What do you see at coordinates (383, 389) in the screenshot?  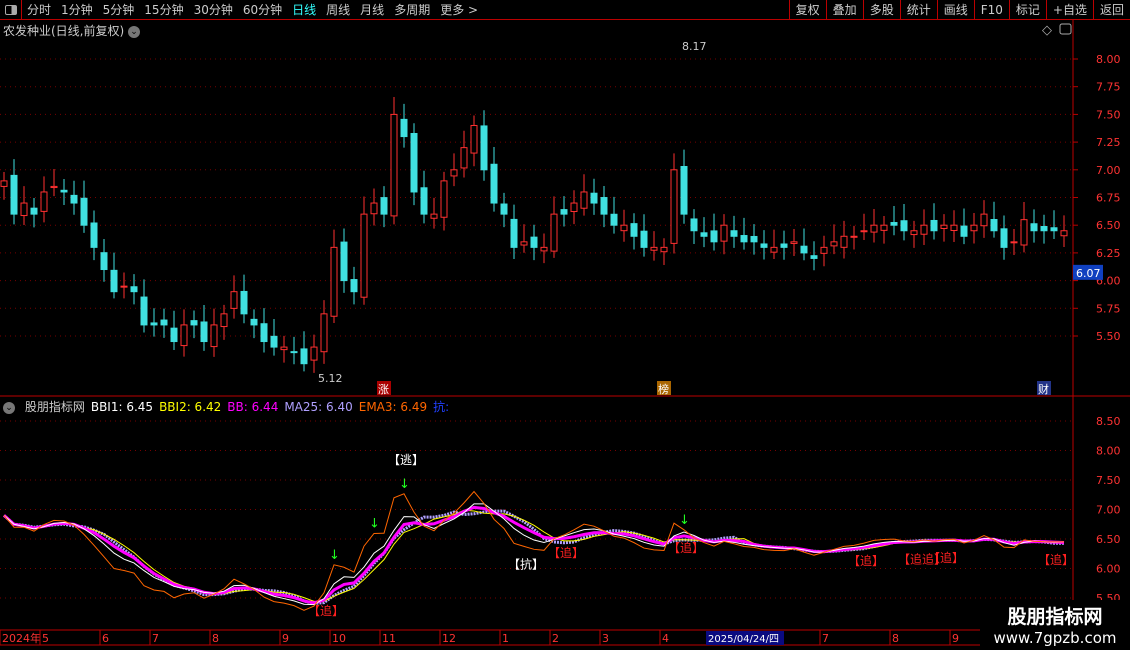 I see `event-marker-label: 涨` at bounding box center [383, 389].